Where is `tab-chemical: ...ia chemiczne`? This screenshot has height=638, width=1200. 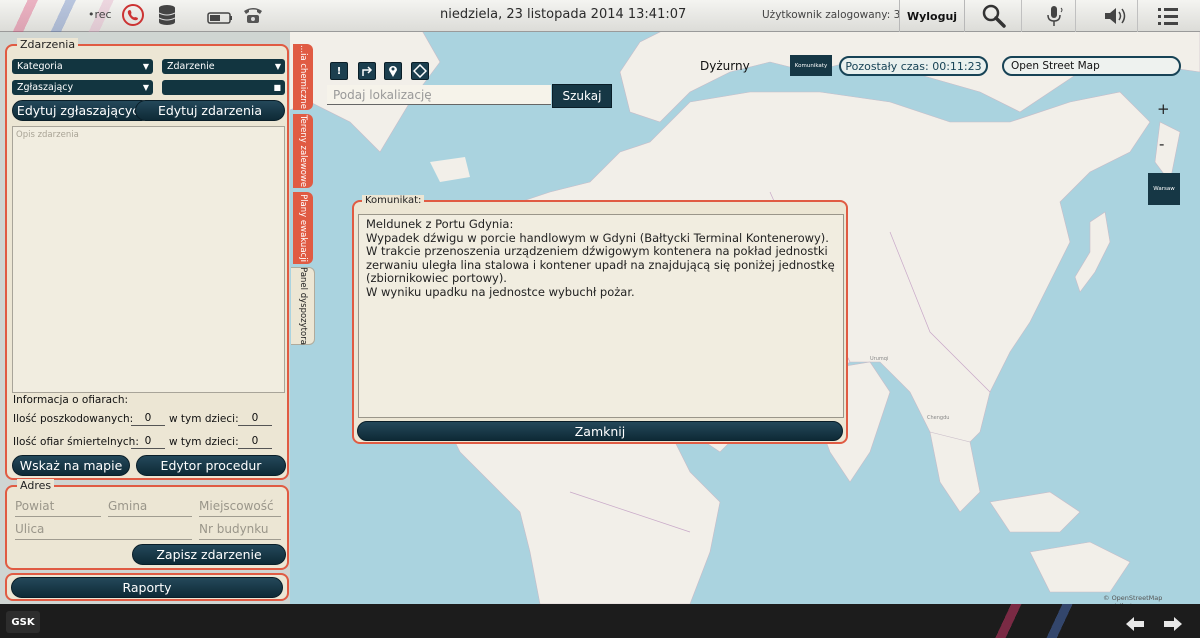 tab-chemical: ...ia chemiczne is located at coordinates (303, 77).